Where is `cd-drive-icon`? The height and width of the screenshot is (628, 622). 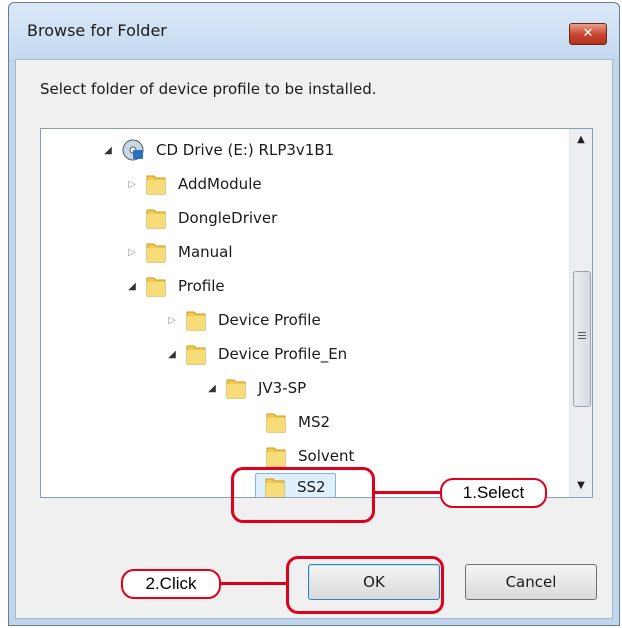 cd-drive-icon is located at coordinates (133, 150).